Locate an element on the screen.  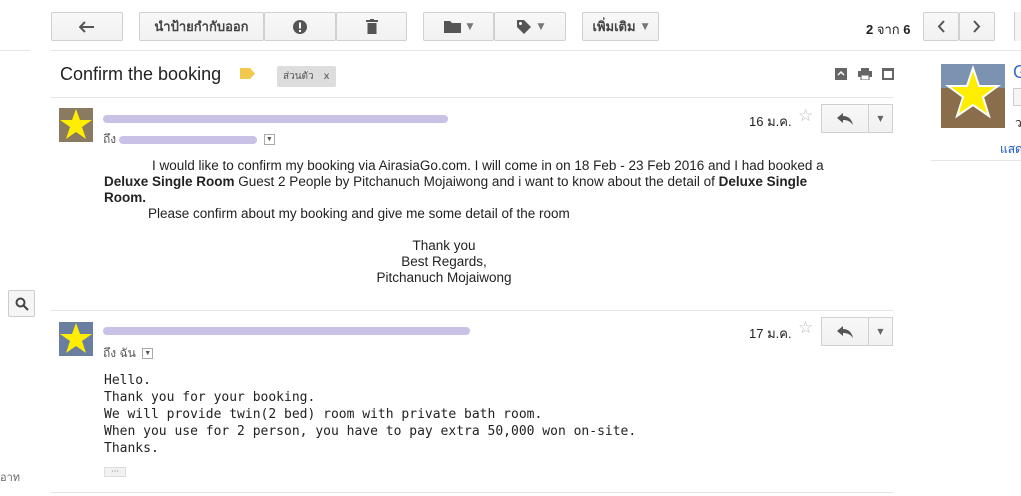
contact-action-button is located at coordinates (1017, 97).